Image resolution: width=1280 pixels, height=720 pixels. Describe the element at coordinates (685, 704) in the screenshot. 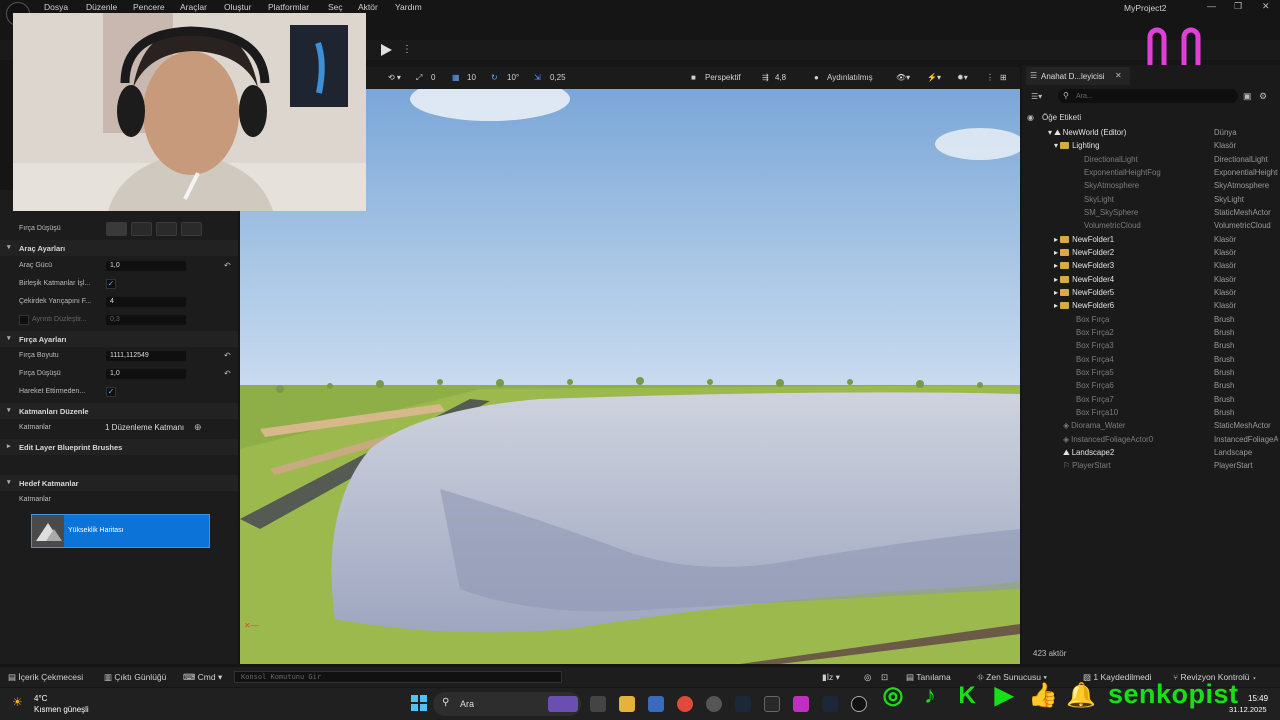

I see `chrome-icon` at that location.